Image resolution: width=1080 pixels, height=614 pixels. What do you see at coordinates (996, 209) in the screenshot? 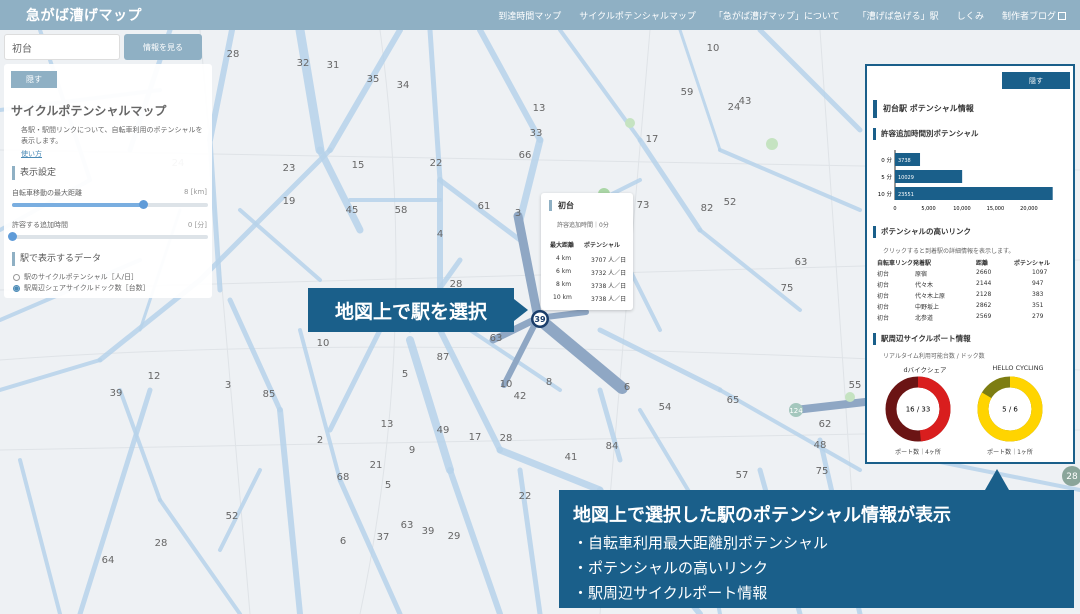
I see `chart-tick-label: 15,000` at bounding box center [996, 209].